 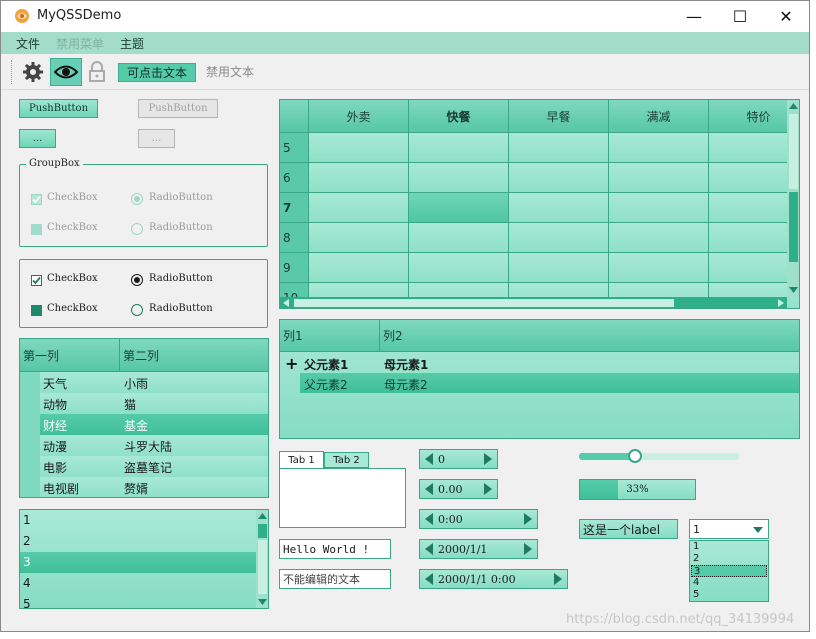 What do you see at coordinates (137, 199) in the screenshot?
I see `radio-checked-disabled` at bounding box center [137, 199].